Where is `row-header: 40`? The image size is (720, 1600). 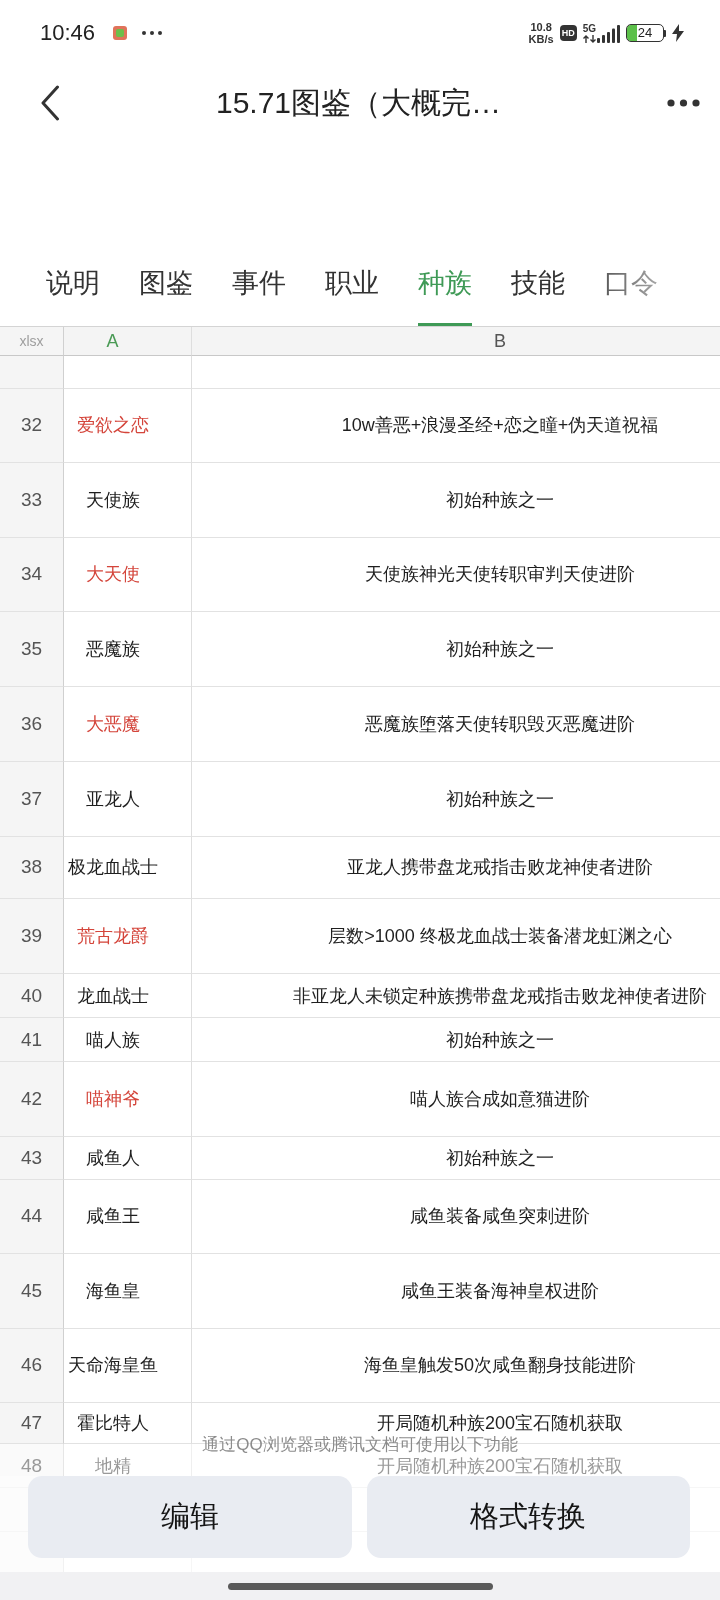 row-header: 40 is located at coordinates (32, 996).